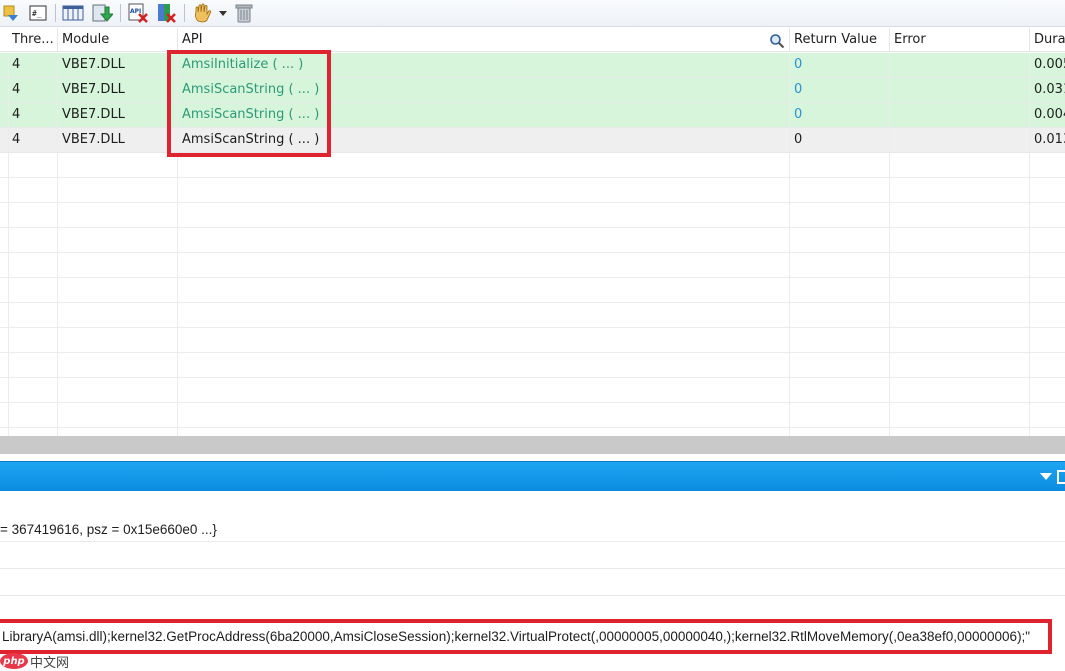 The width and height of the screenshot is (1065, 671). Describe the element at coordinates (532, 13) in the screenshot. I see `toolbar: #_ API` at that location.